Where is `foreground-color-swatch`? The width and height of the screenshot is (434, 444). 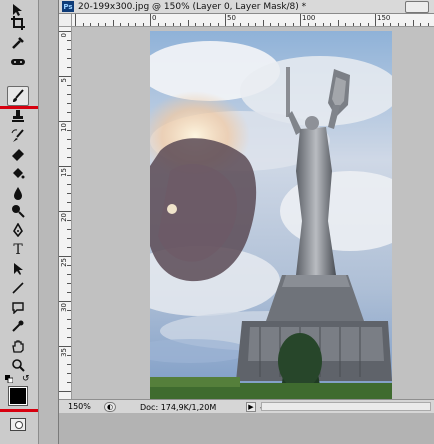 foreground-color-swatch is located at coordinates (18, 396).